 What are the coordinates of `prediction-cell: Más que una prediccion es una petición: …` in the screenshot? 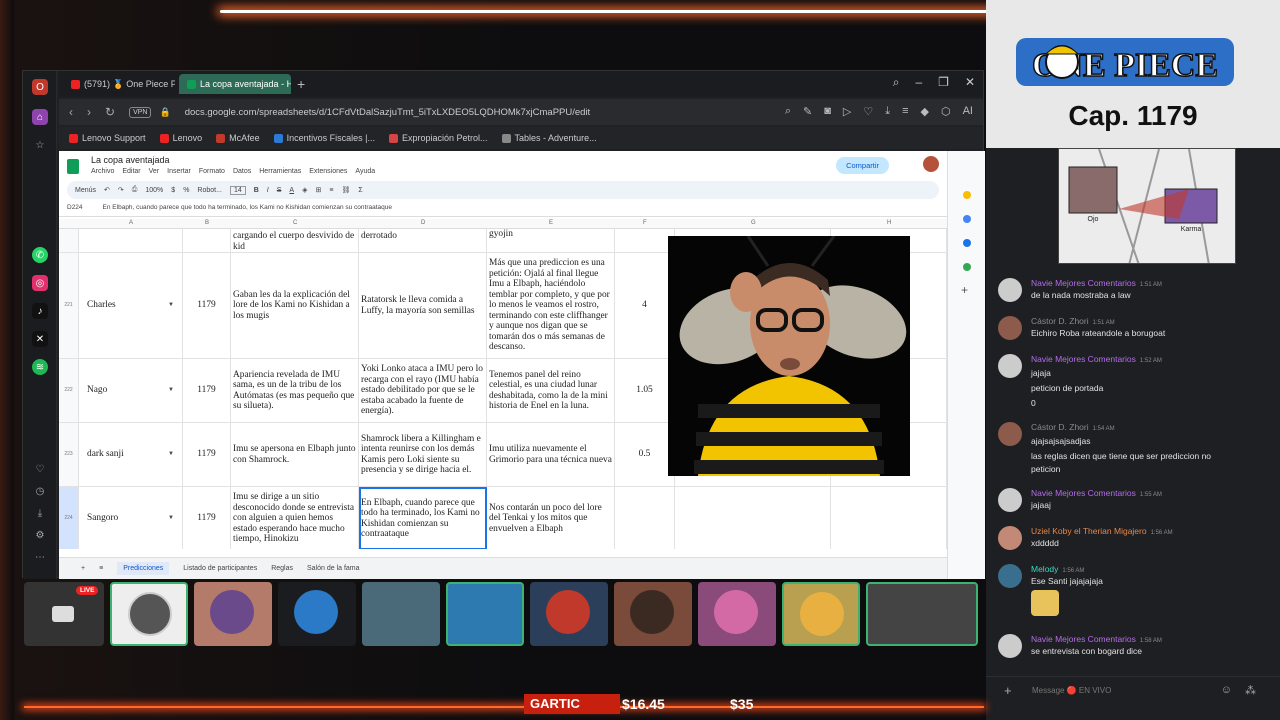 It's located at (551, 305).